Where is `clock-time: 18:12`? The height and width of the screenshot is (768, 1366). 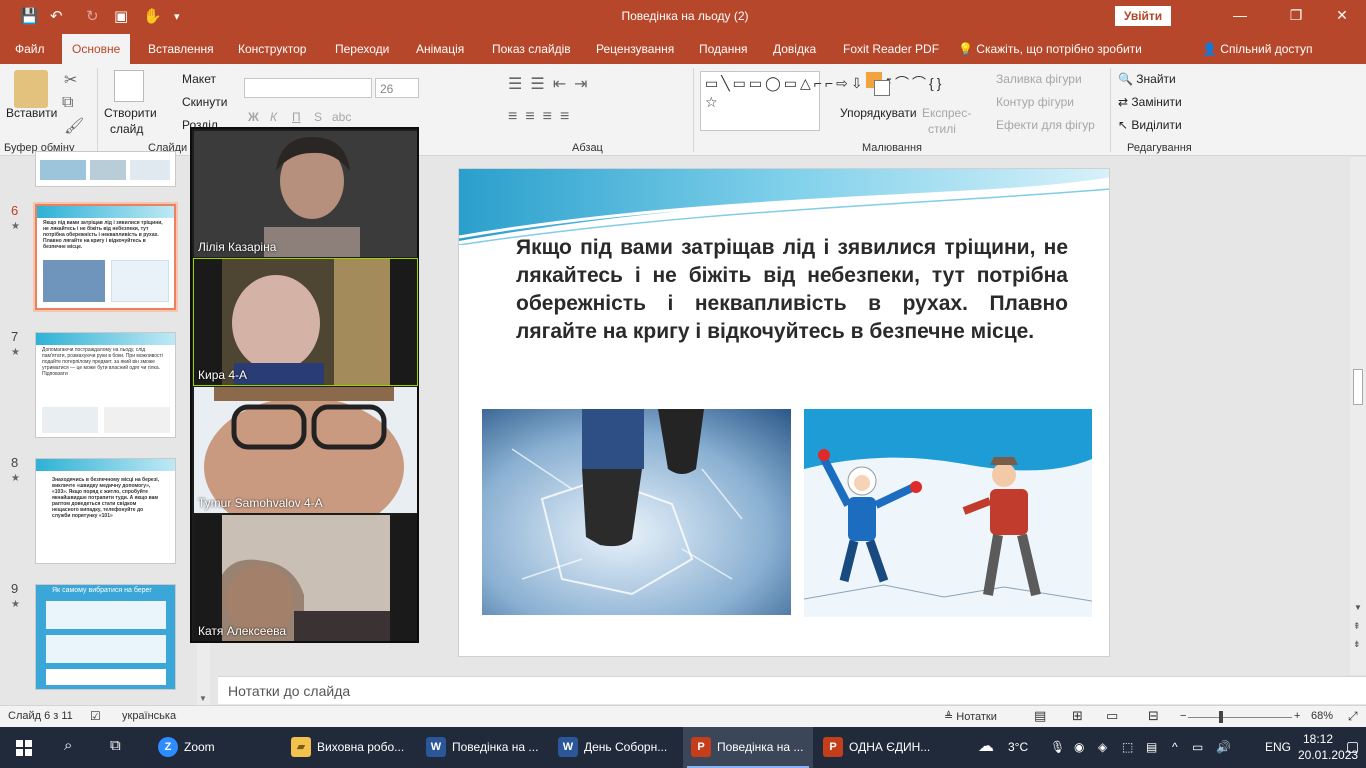
clock-time: 18:12 is located at coordinates (1318, 739).